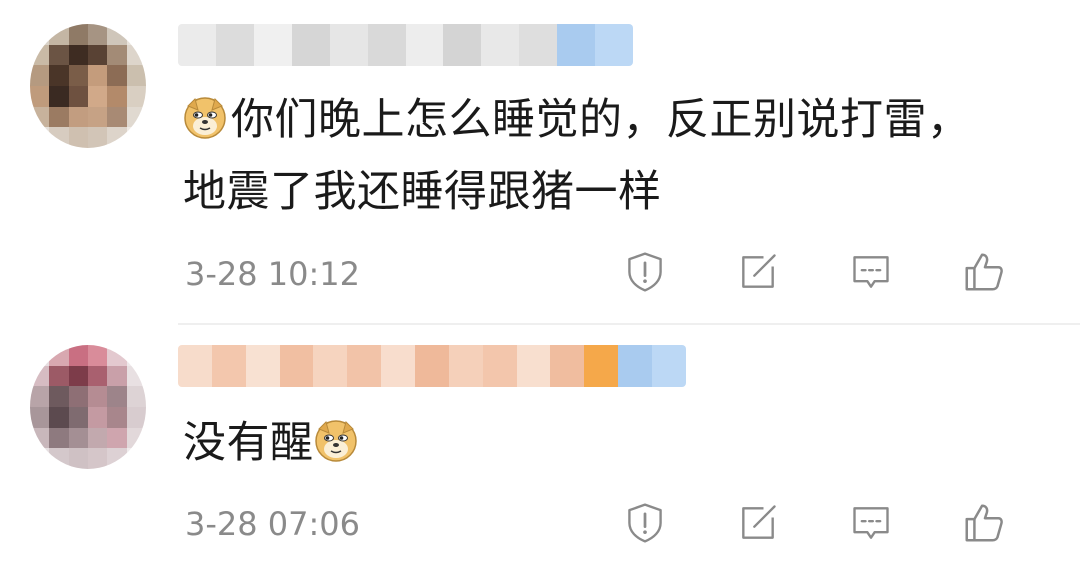  I want to click on comment-timestamp: 3-28 07:06, so click(273, 524).